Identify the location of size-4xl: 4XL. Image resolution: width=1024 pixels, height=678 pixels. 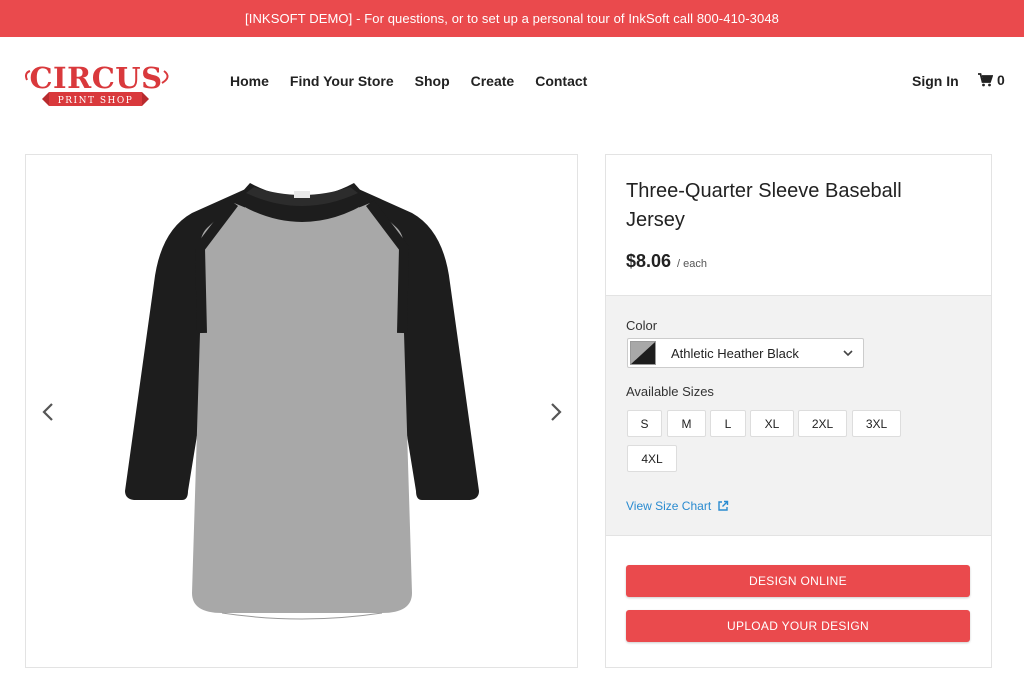
(652, 458).